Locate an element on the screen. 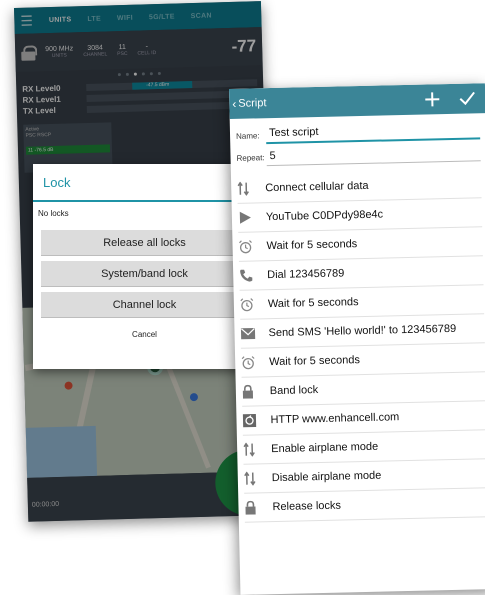 This screenshot has width=485, height=595. repeat-input: 5 is located at coordinates (373, 156).